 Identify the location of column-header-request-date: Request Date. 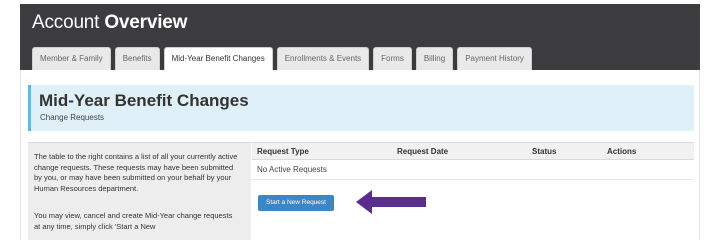
(459, 151).